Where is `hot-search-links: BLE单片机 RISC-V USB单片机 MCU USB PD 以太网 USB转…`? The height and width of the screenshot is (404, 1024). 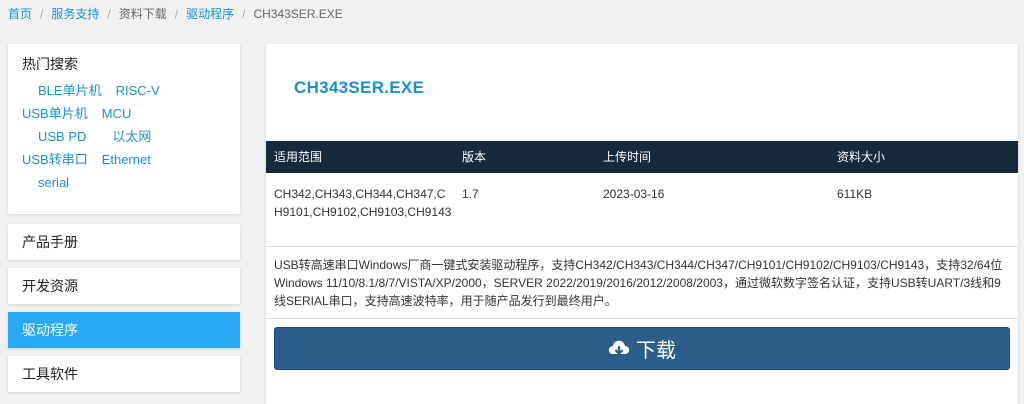 hot-search-links: BLE单片机 RISC-V USB单片机 MCU USB PD 以太网 USB转… is located at coordinates (124, 136).